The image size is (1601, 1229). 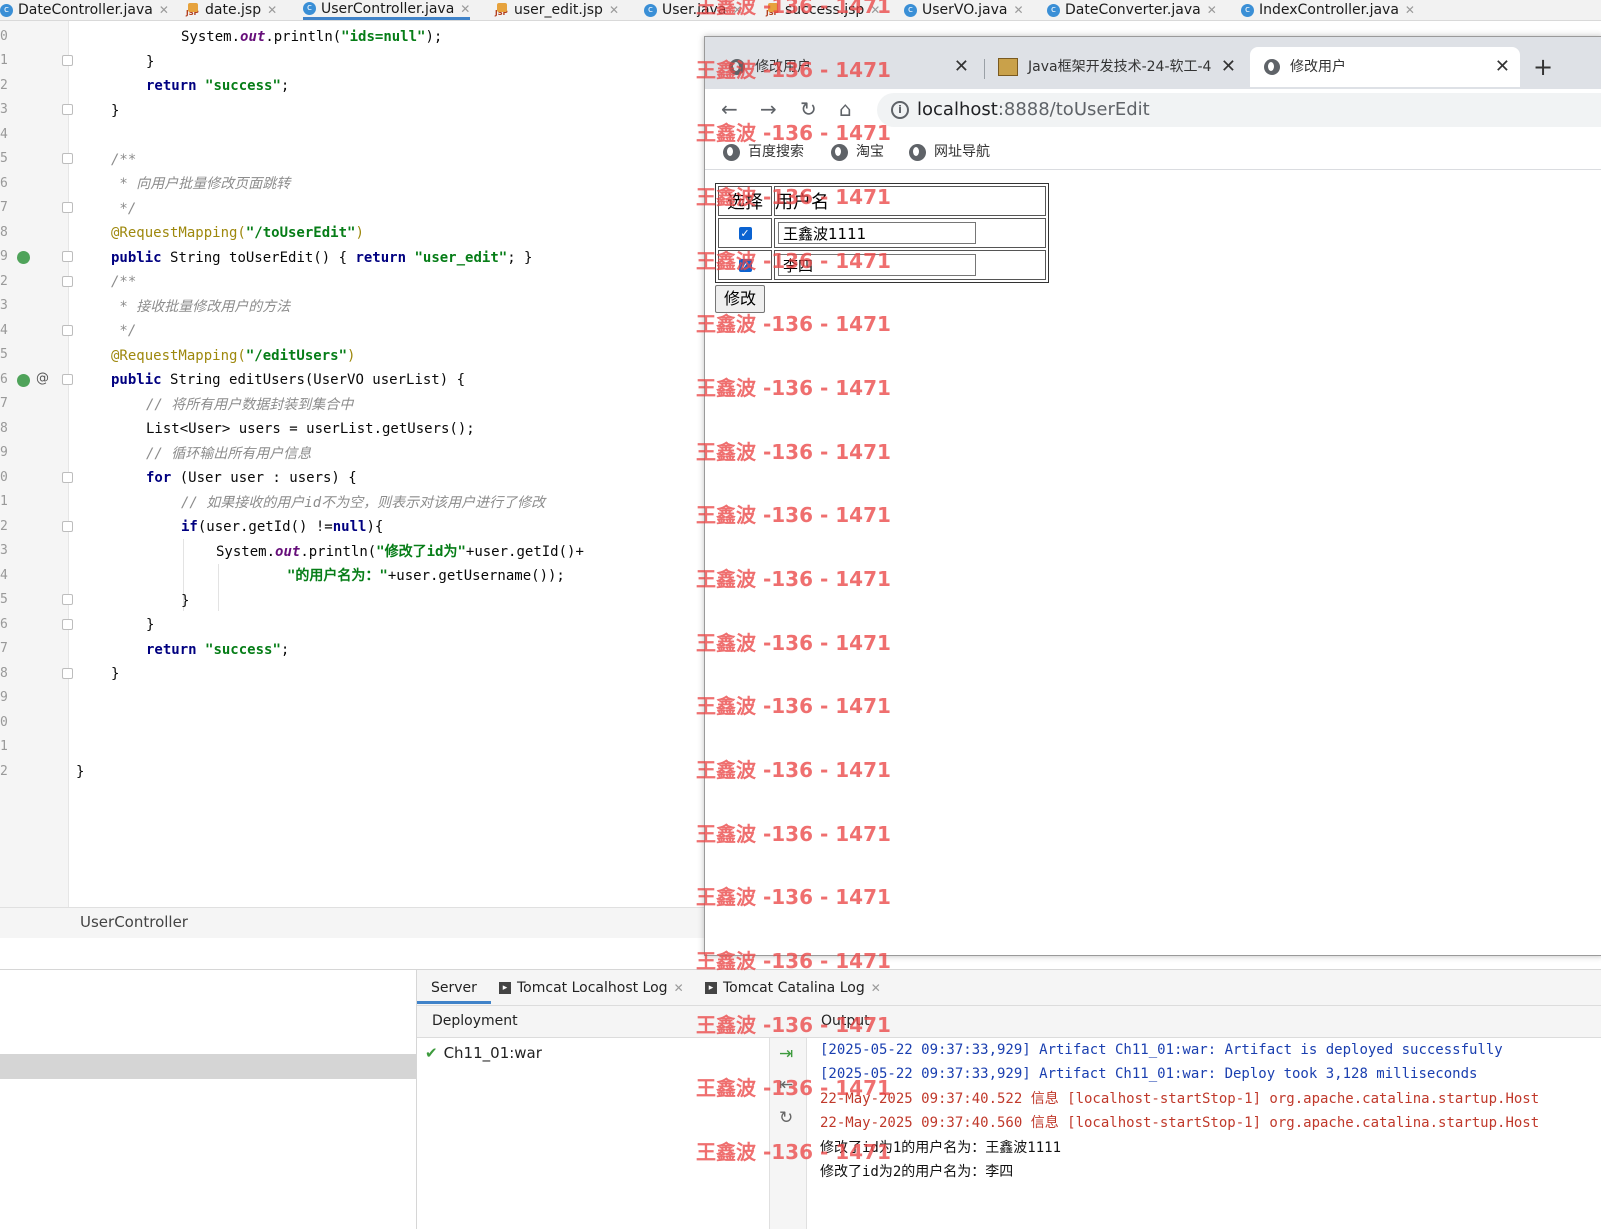 What do you see at coordinates (208, 1099) in the screenshot?
I see `services-tree` at bounding box center [208, 1099].